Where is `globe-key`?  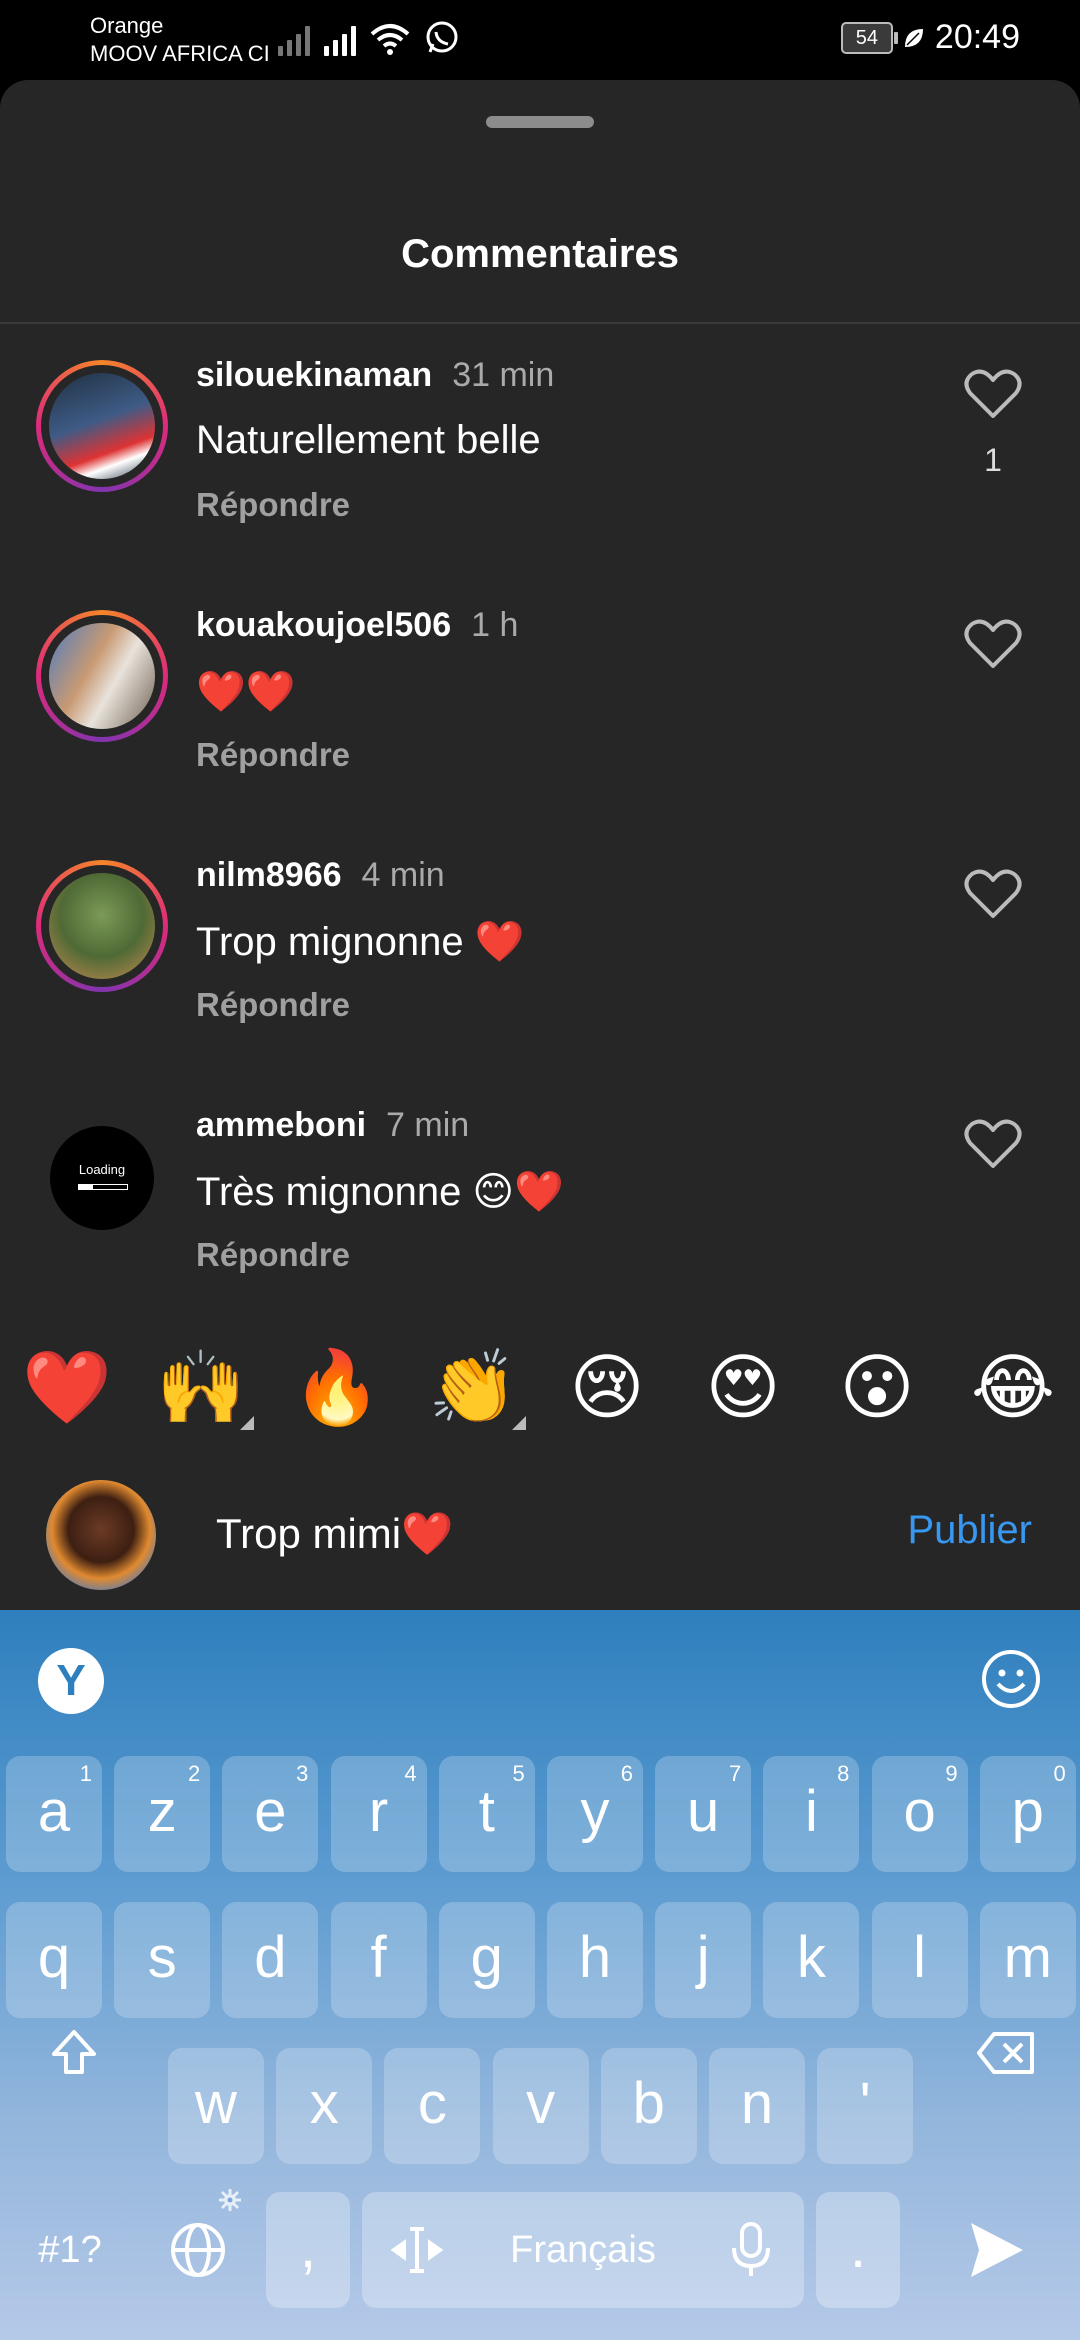
globe-key is located at coordinates (198, 2248).